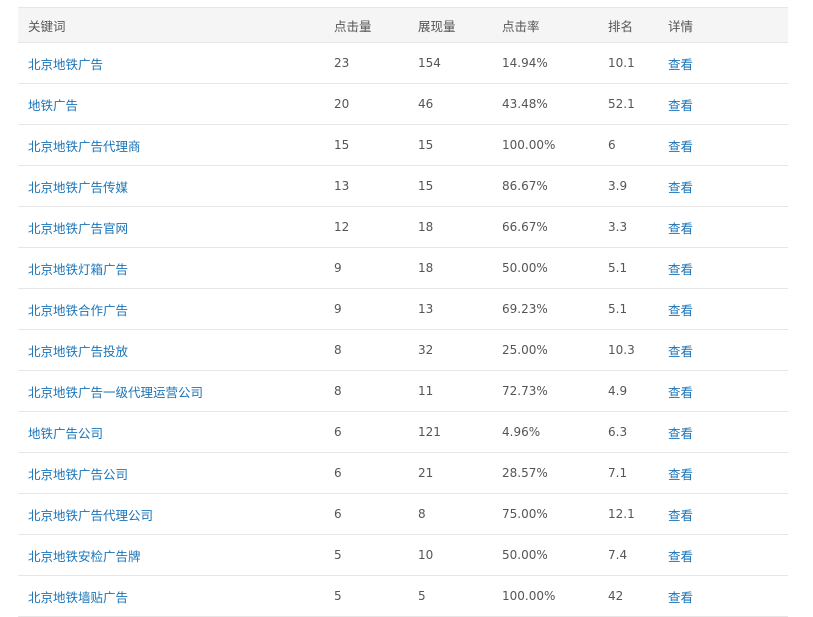 This screenshot has height=617, width=813. I want to click on keyword-link: 北京地铁广告, so click(65, 64).